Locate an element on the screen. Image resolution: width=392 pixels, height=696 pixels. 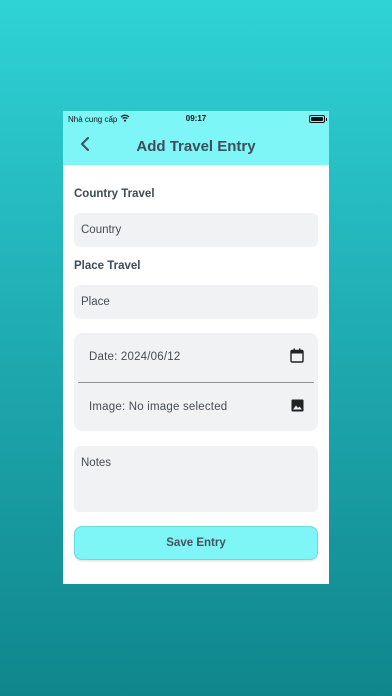
notes-input: Notes is located at coordinates (196, 479).